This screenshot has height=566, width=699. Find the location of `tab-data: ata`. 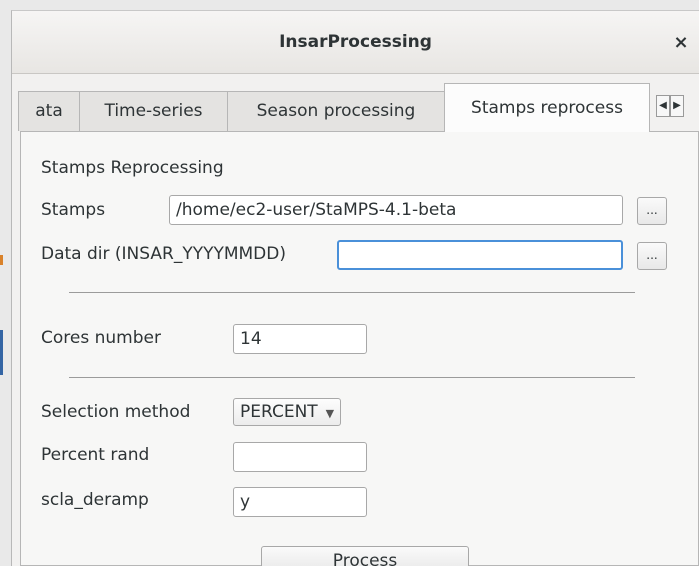

tab-data: ata is located at coordinates (49, 111).